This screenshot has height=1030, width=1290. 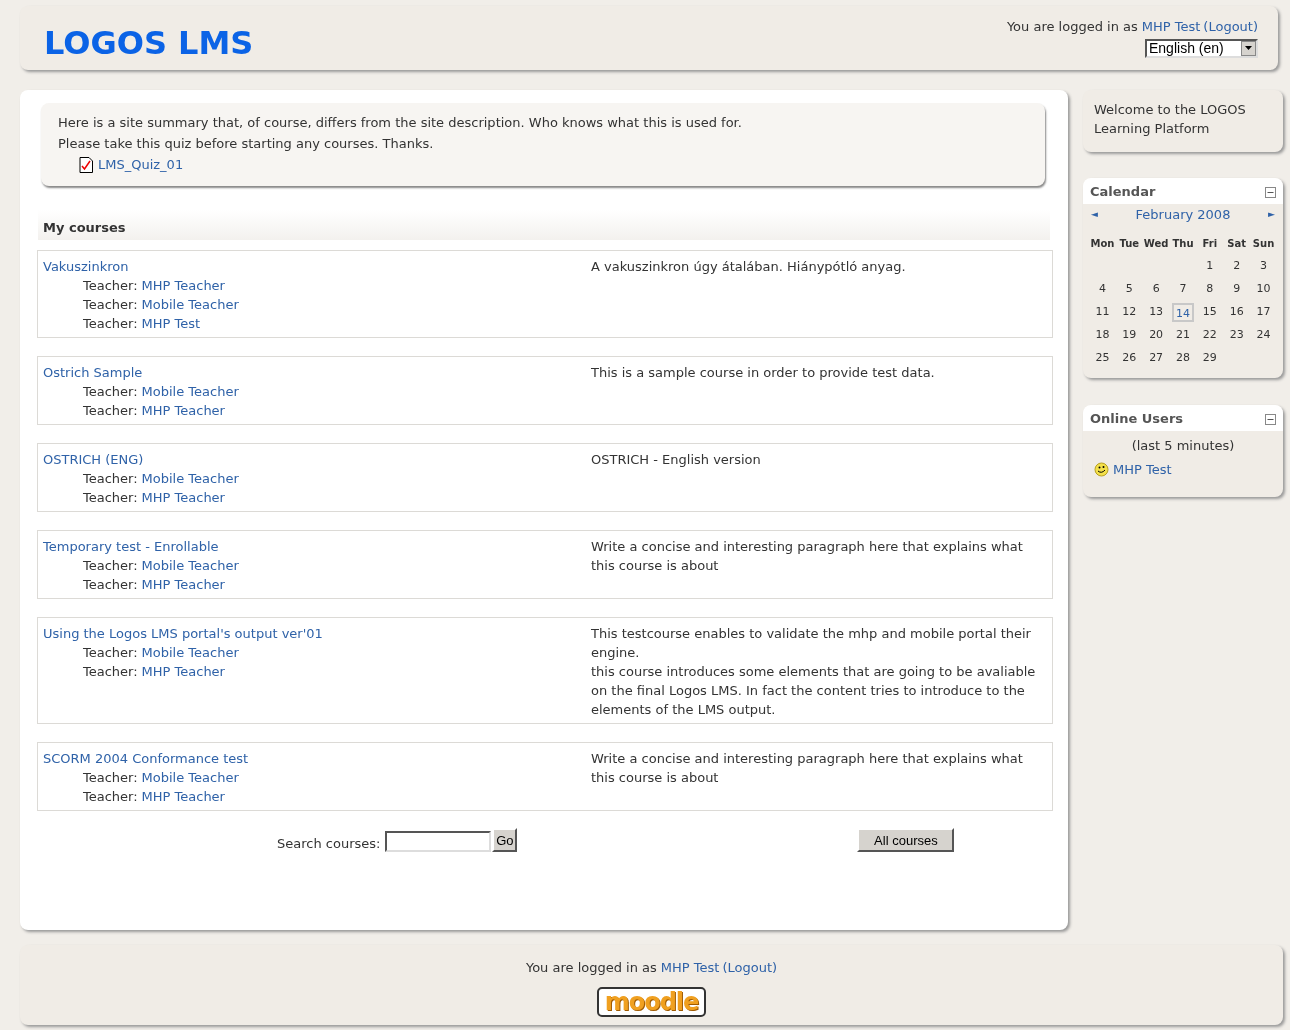 What do you see at coordinates (1236, 312) in the screenshot?
I see `calendar-day: 16` at bounding box center [1236, 312].